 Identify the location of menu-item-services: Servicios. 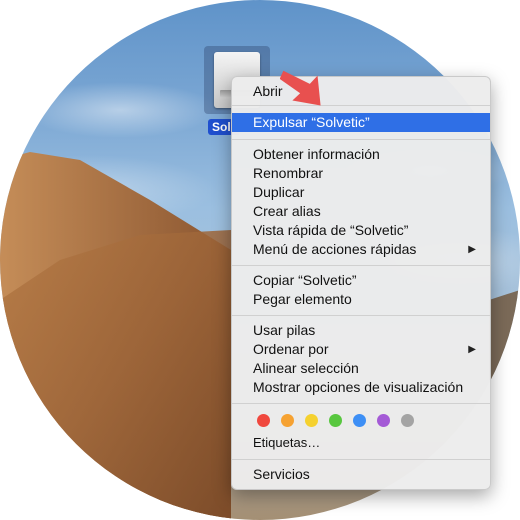
(361, 474).